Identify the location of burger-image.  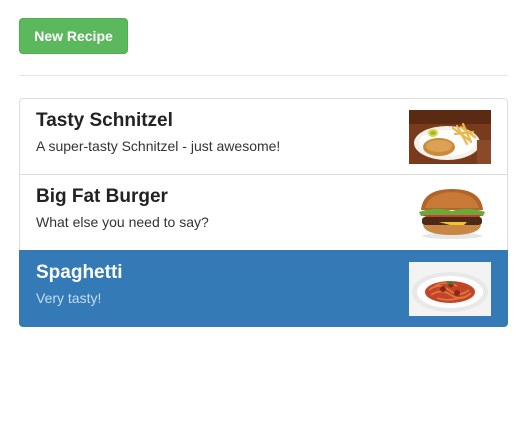
(450, 213).